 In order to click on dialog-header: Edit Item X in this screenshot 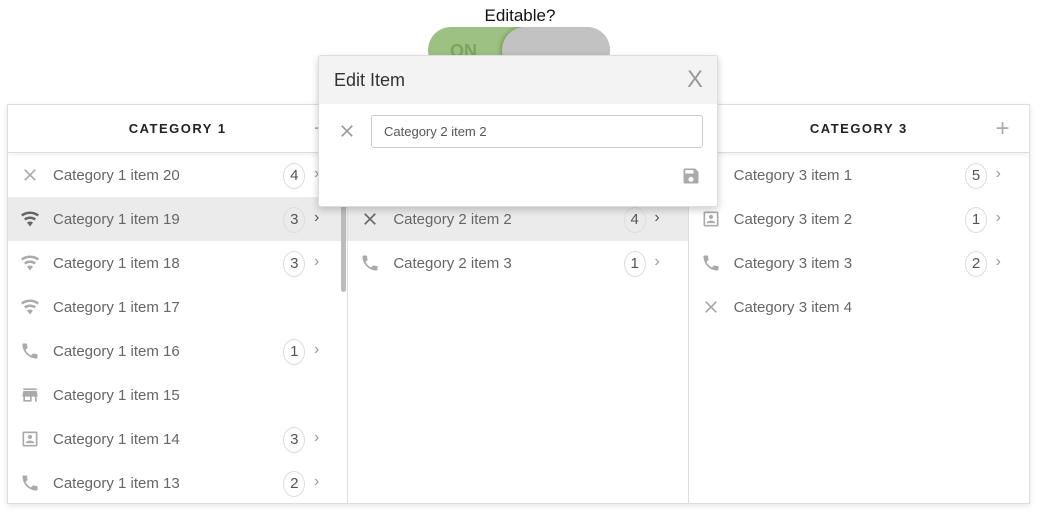, I will do `click(518, 80)`.